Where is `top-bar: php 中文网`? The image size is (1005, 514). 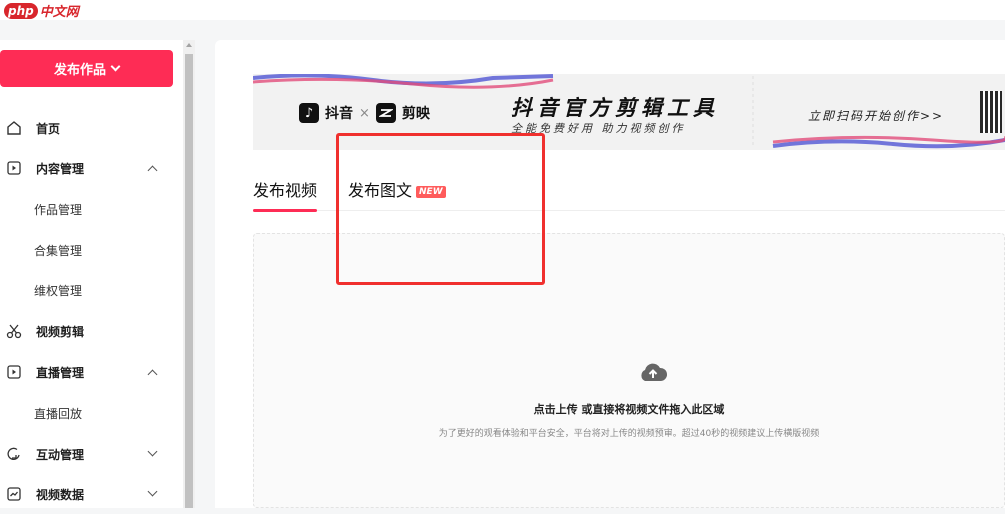
top-bar: php 中文网 is located at coordinates (502, 10).